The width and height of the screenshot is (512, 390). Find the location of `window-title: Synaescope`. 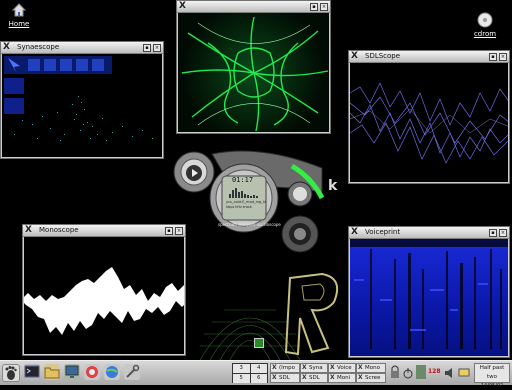

window-title: Synaescope is located at coordinates (38, 47).